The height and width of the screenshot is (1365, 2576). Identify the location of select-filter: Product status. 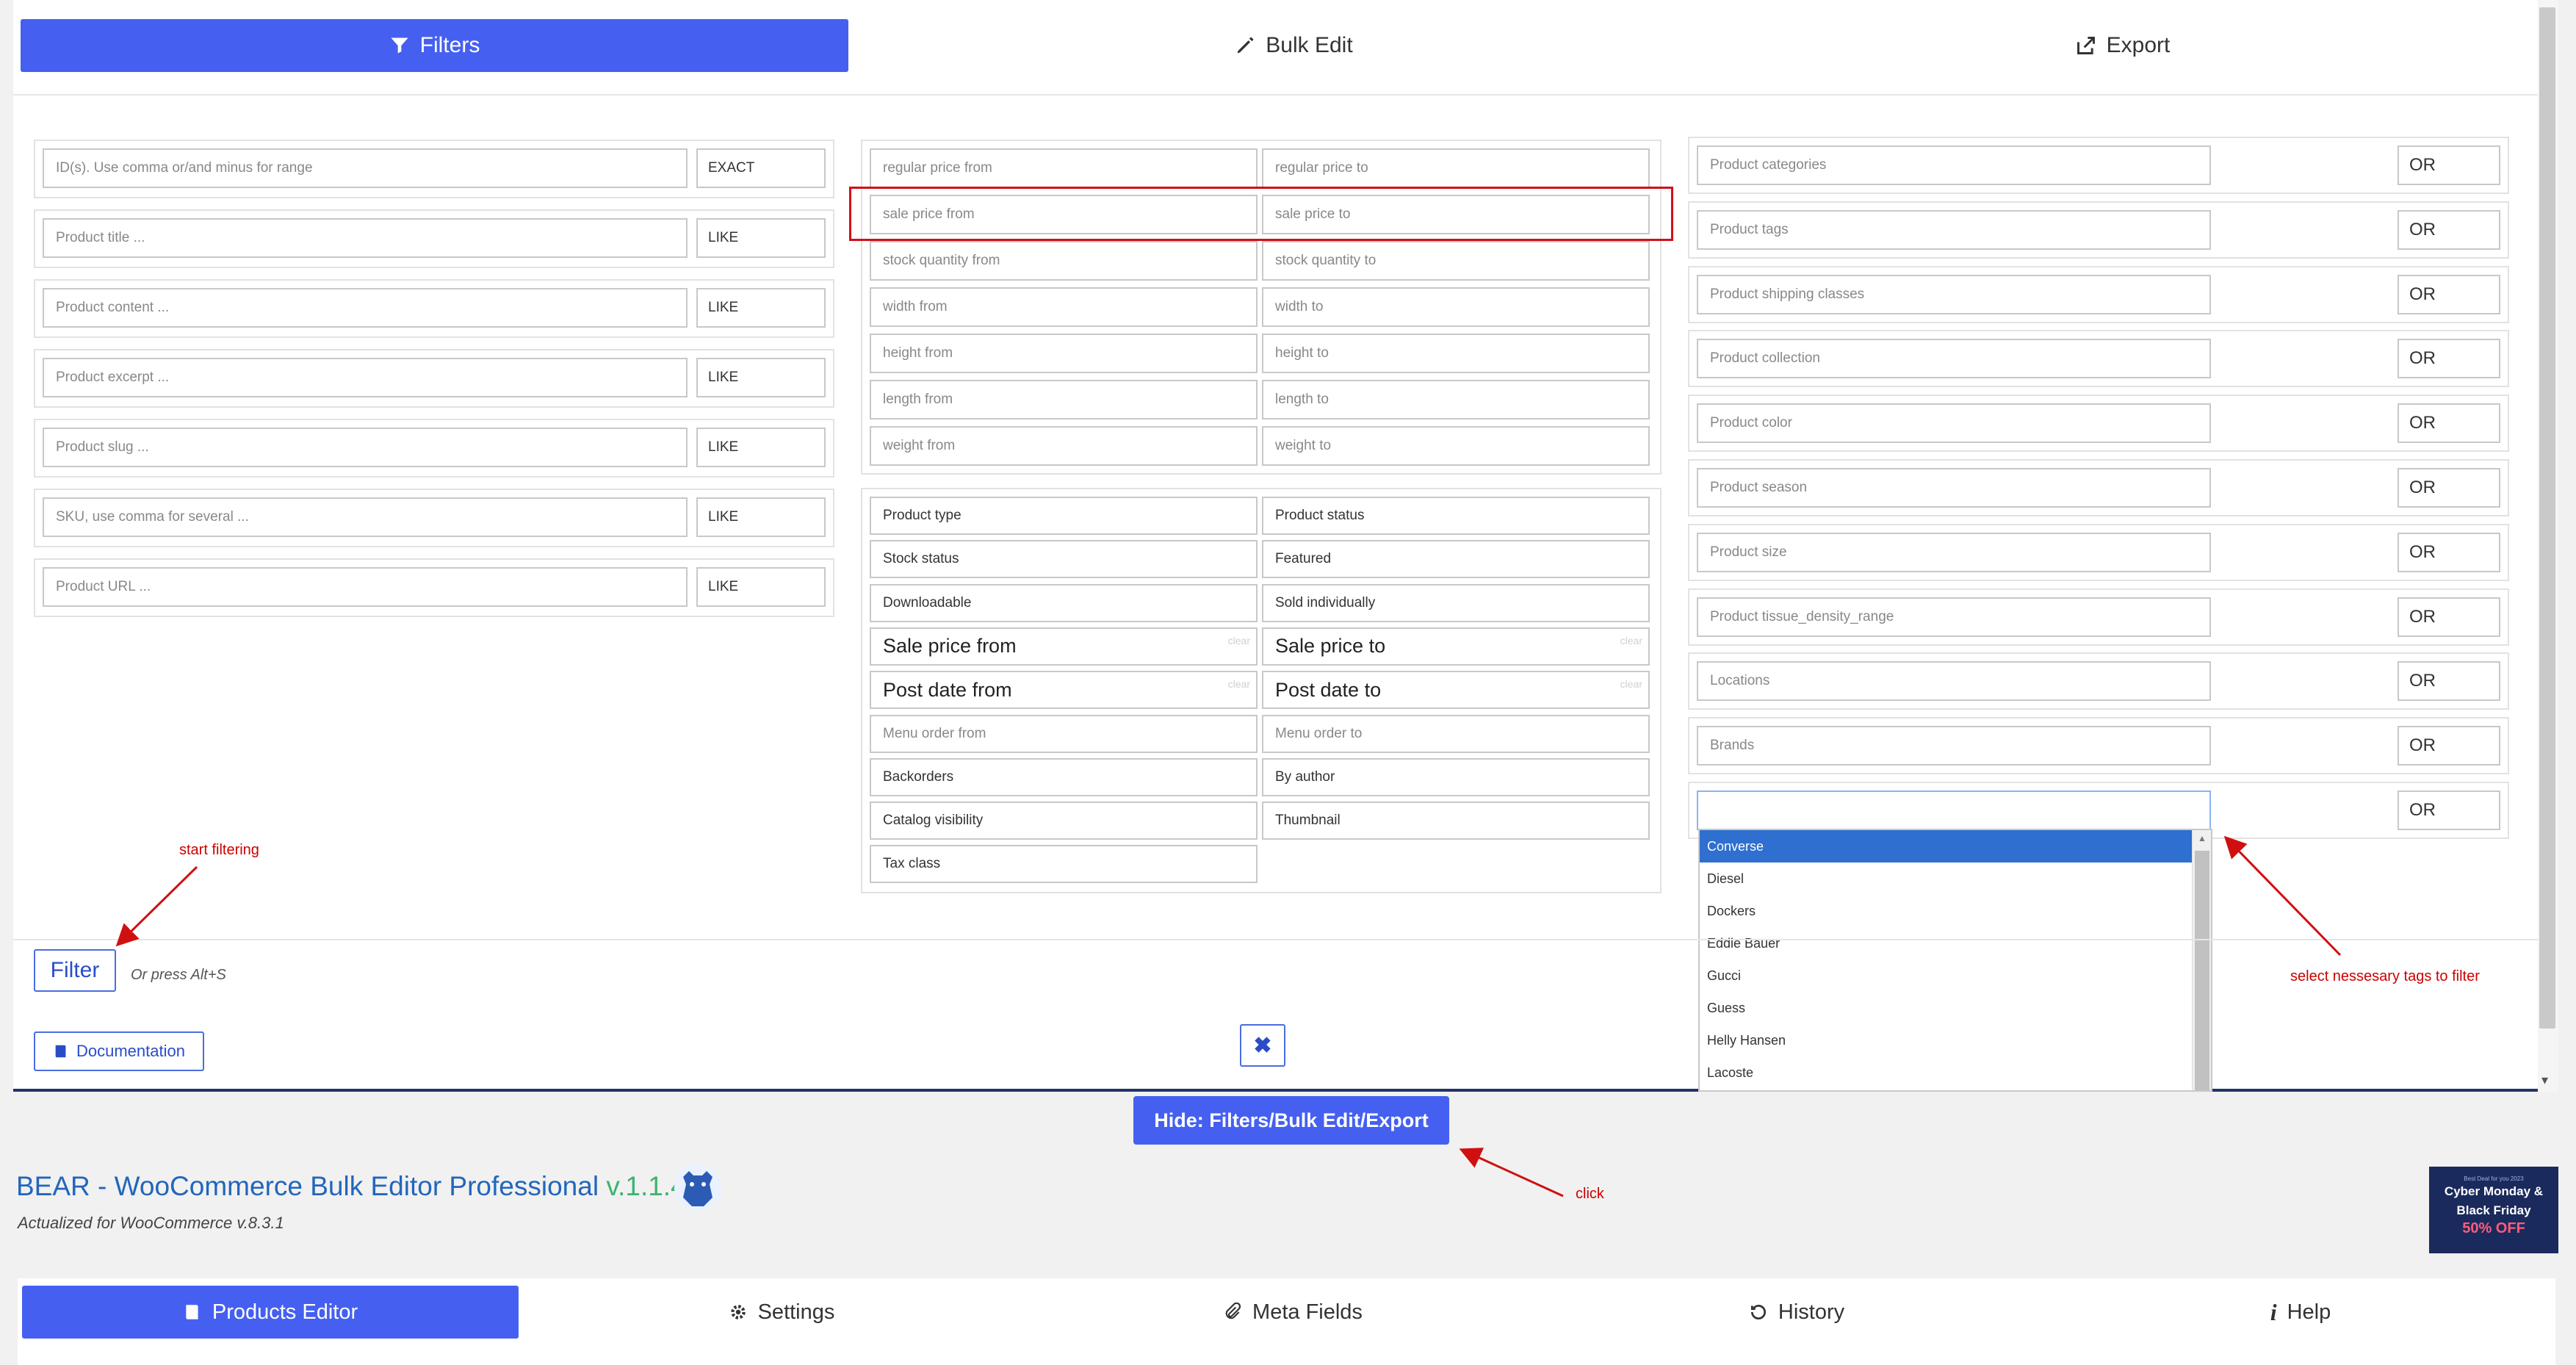
(1456, 516).